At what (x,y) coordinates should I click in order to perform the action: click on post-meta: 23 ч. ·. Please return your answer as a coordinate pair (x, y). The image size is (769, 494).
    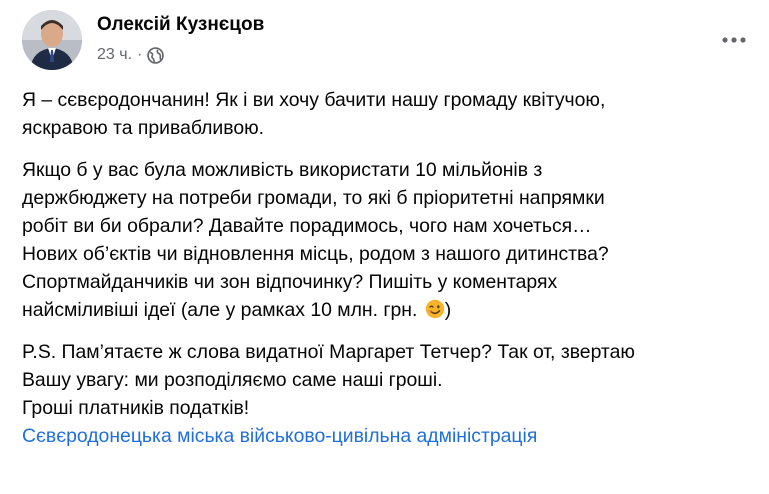
    Looking at the image, I should click on (131, 55).